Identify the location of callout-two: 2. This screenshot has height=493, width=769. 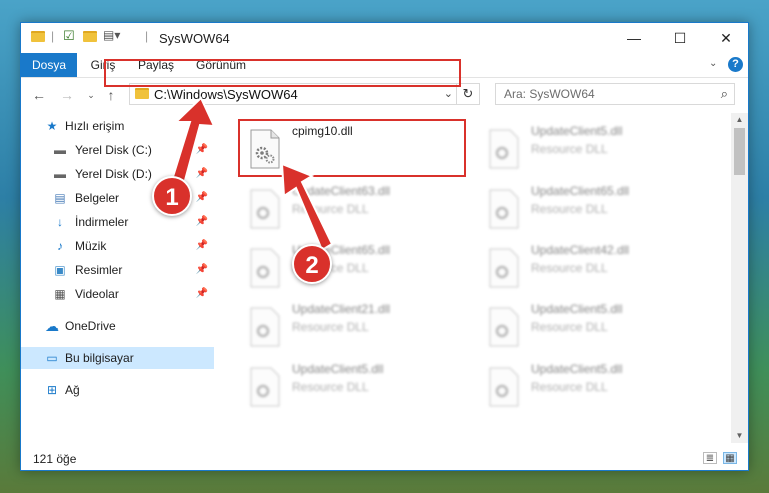
(312, 264).